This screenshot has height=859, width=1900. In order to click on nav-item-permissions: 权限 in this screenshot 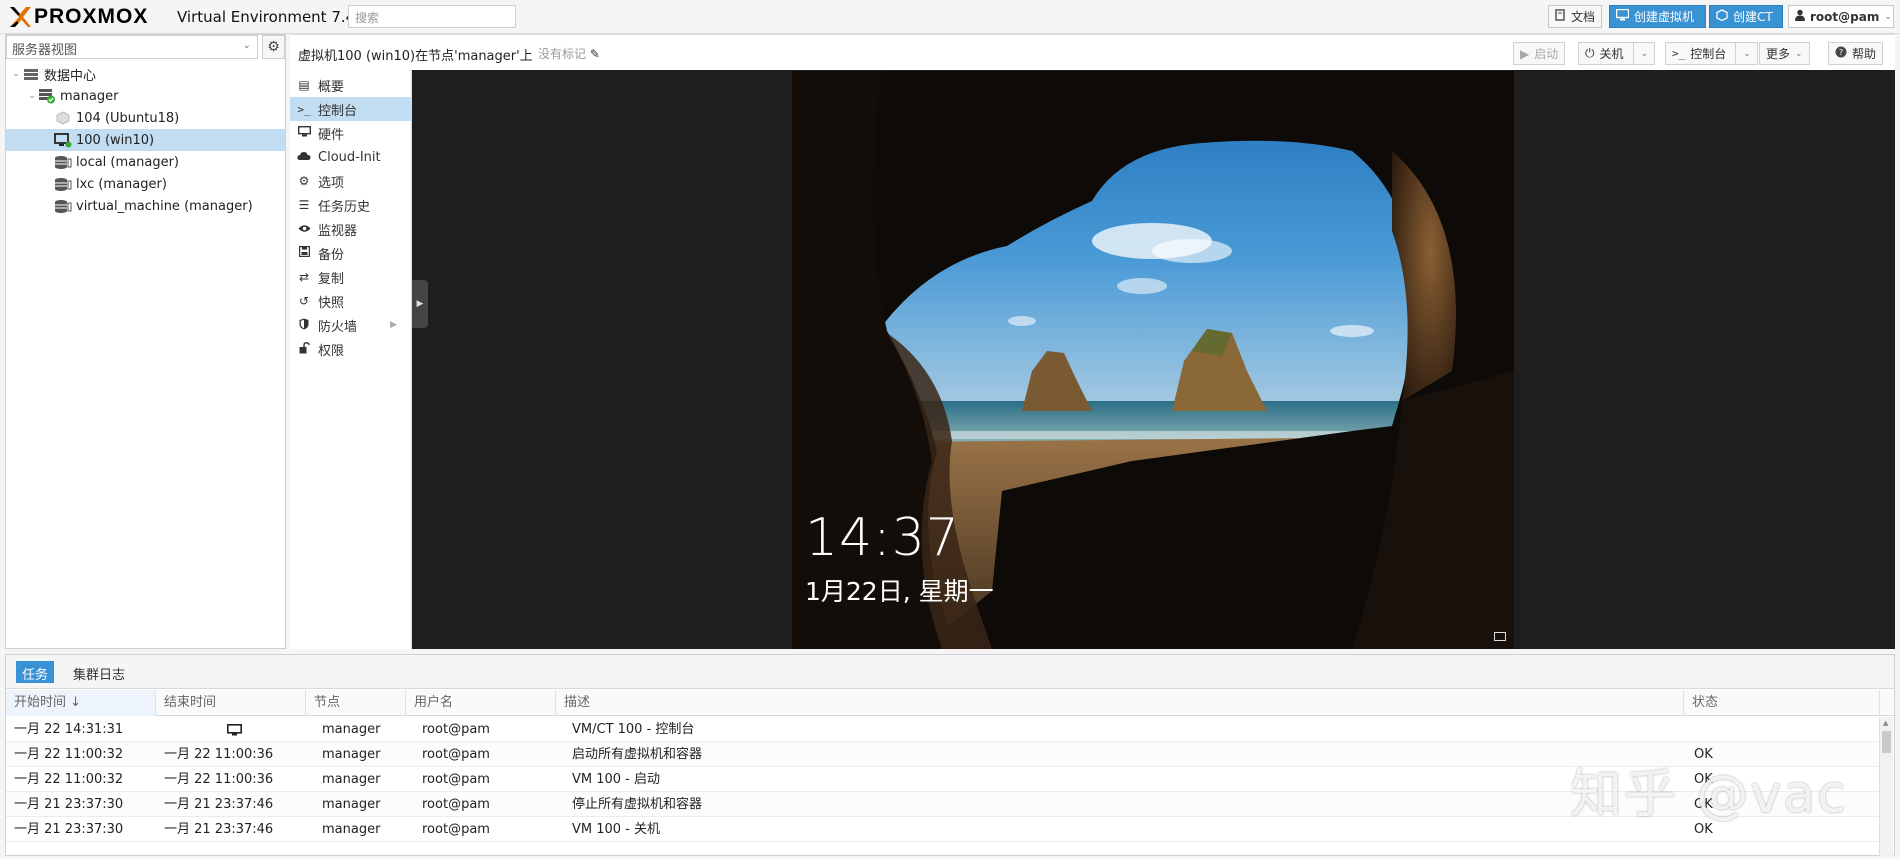, I will do `click(350, 349)`.